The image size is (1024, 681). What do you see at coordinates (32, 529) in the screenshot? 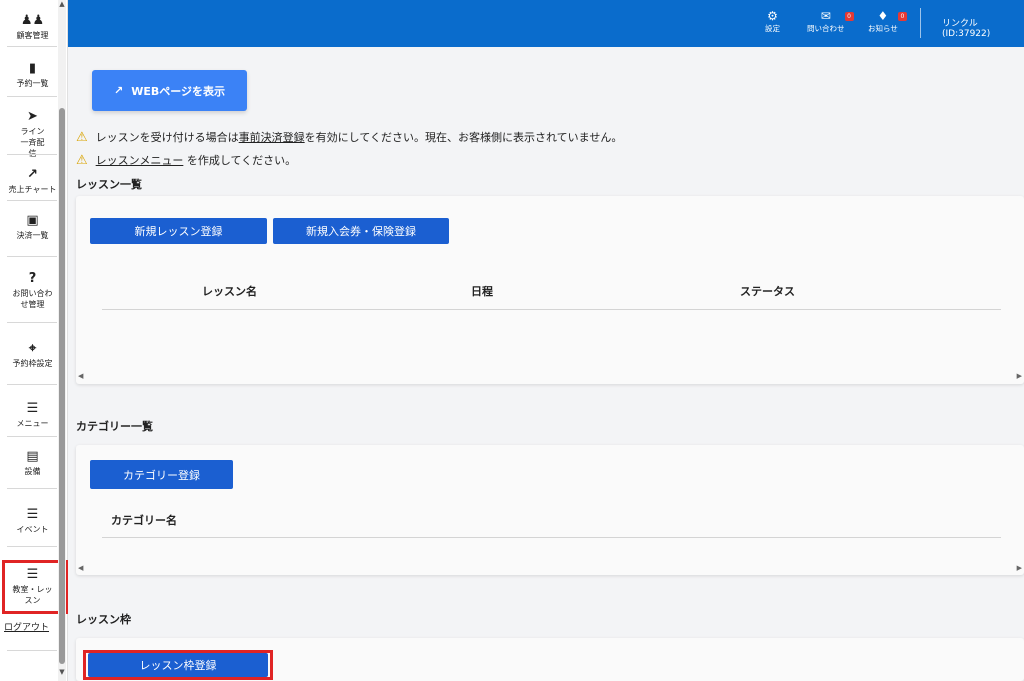
I see `sidebar-item-label: イベント` at bounding box center [32, 529].